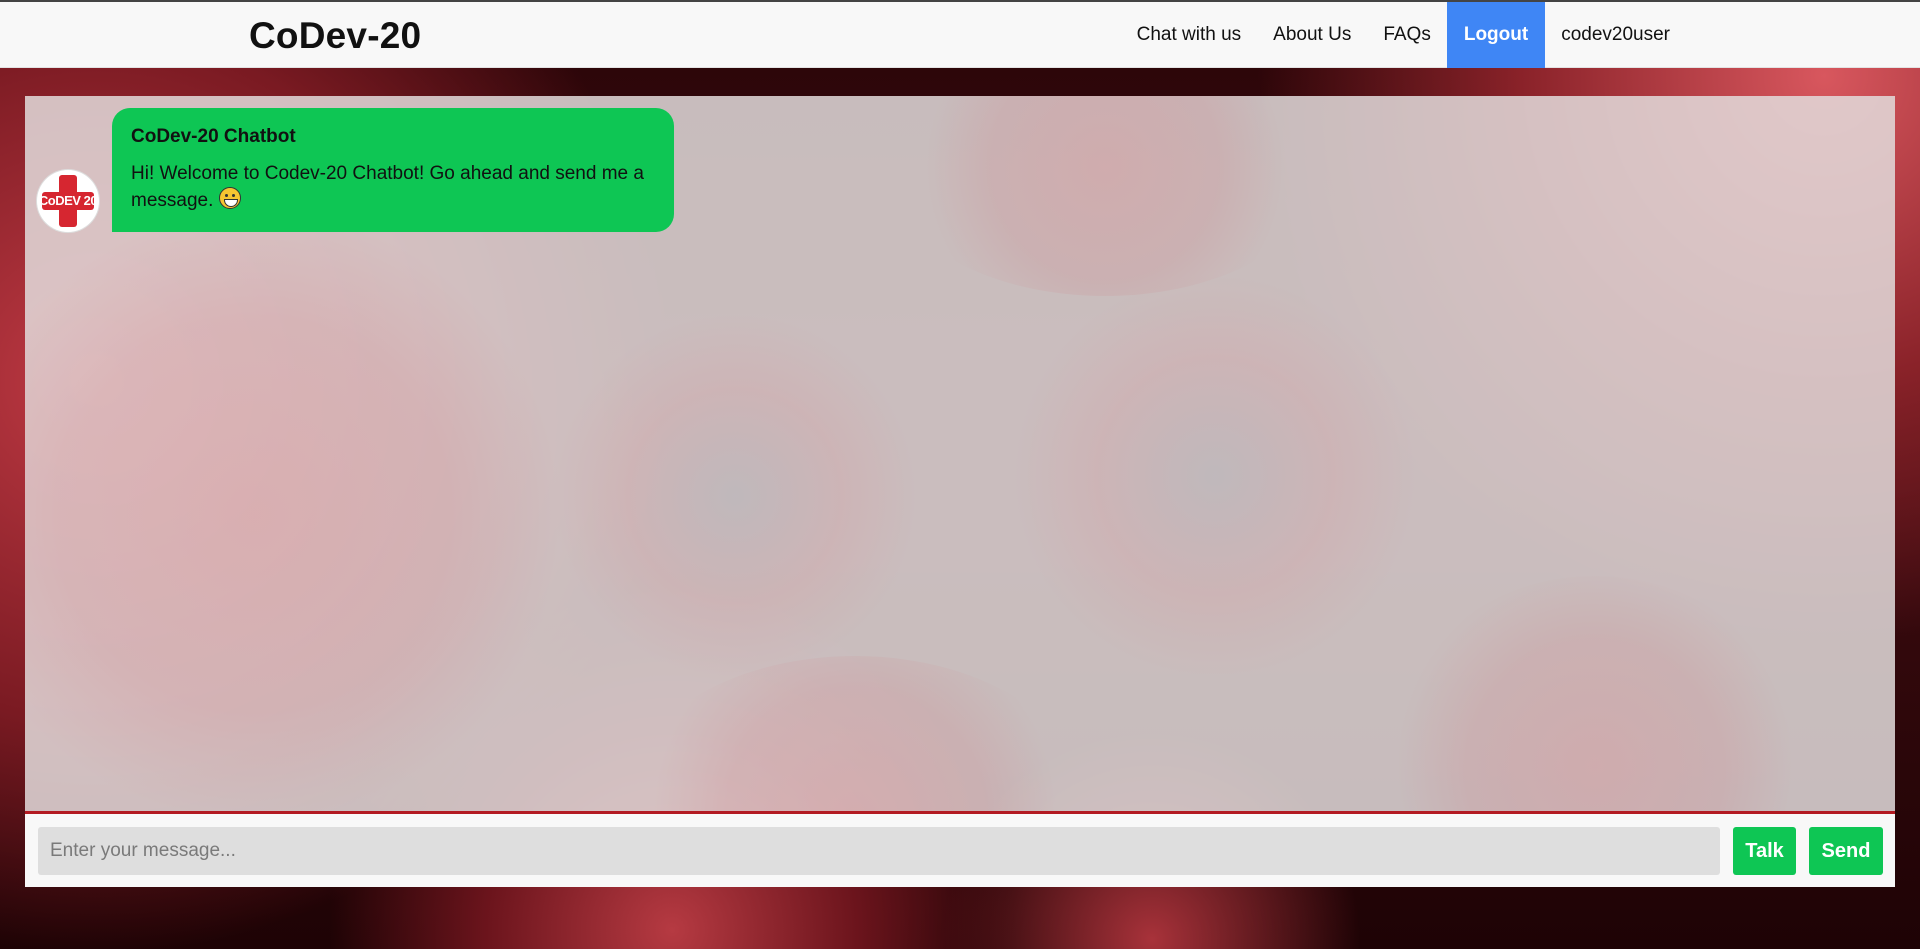 This screenshot has height=949, width=1920. Describe the element at coordinates (879, 851) in the screenshot. I see `message-input` at that location.